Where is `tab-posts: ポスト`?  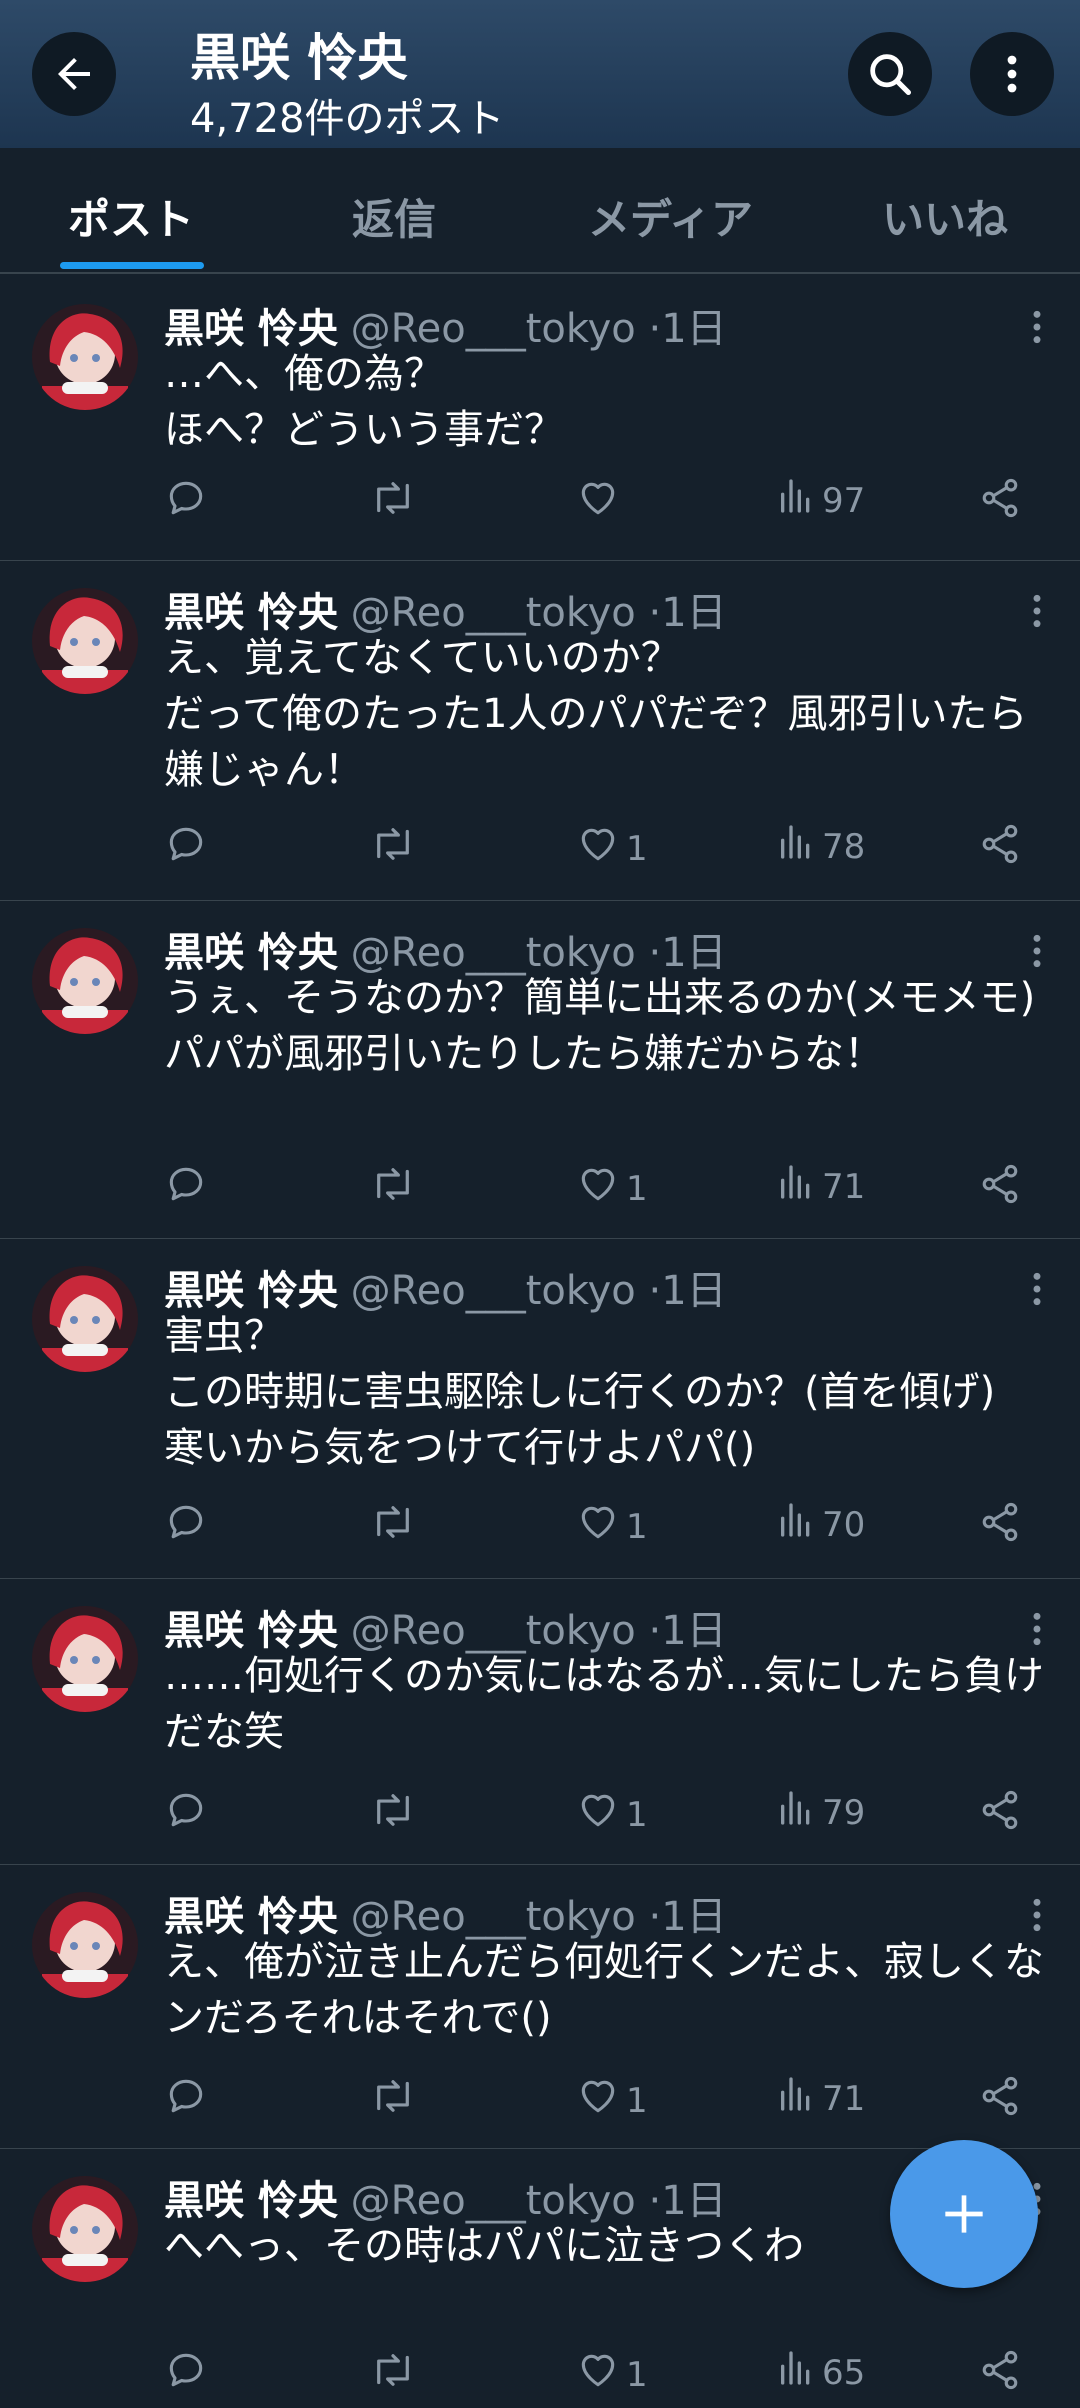 tab-posts: ポスト is located at coordinates (131, 216).